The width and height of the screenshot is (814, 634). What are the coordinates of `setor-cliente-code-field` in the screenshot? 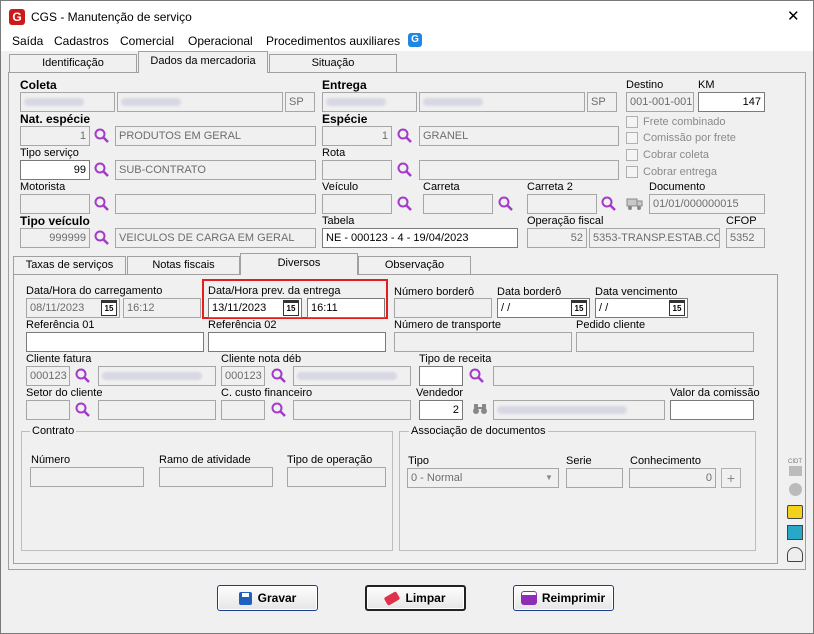 It's located at (48, 410).